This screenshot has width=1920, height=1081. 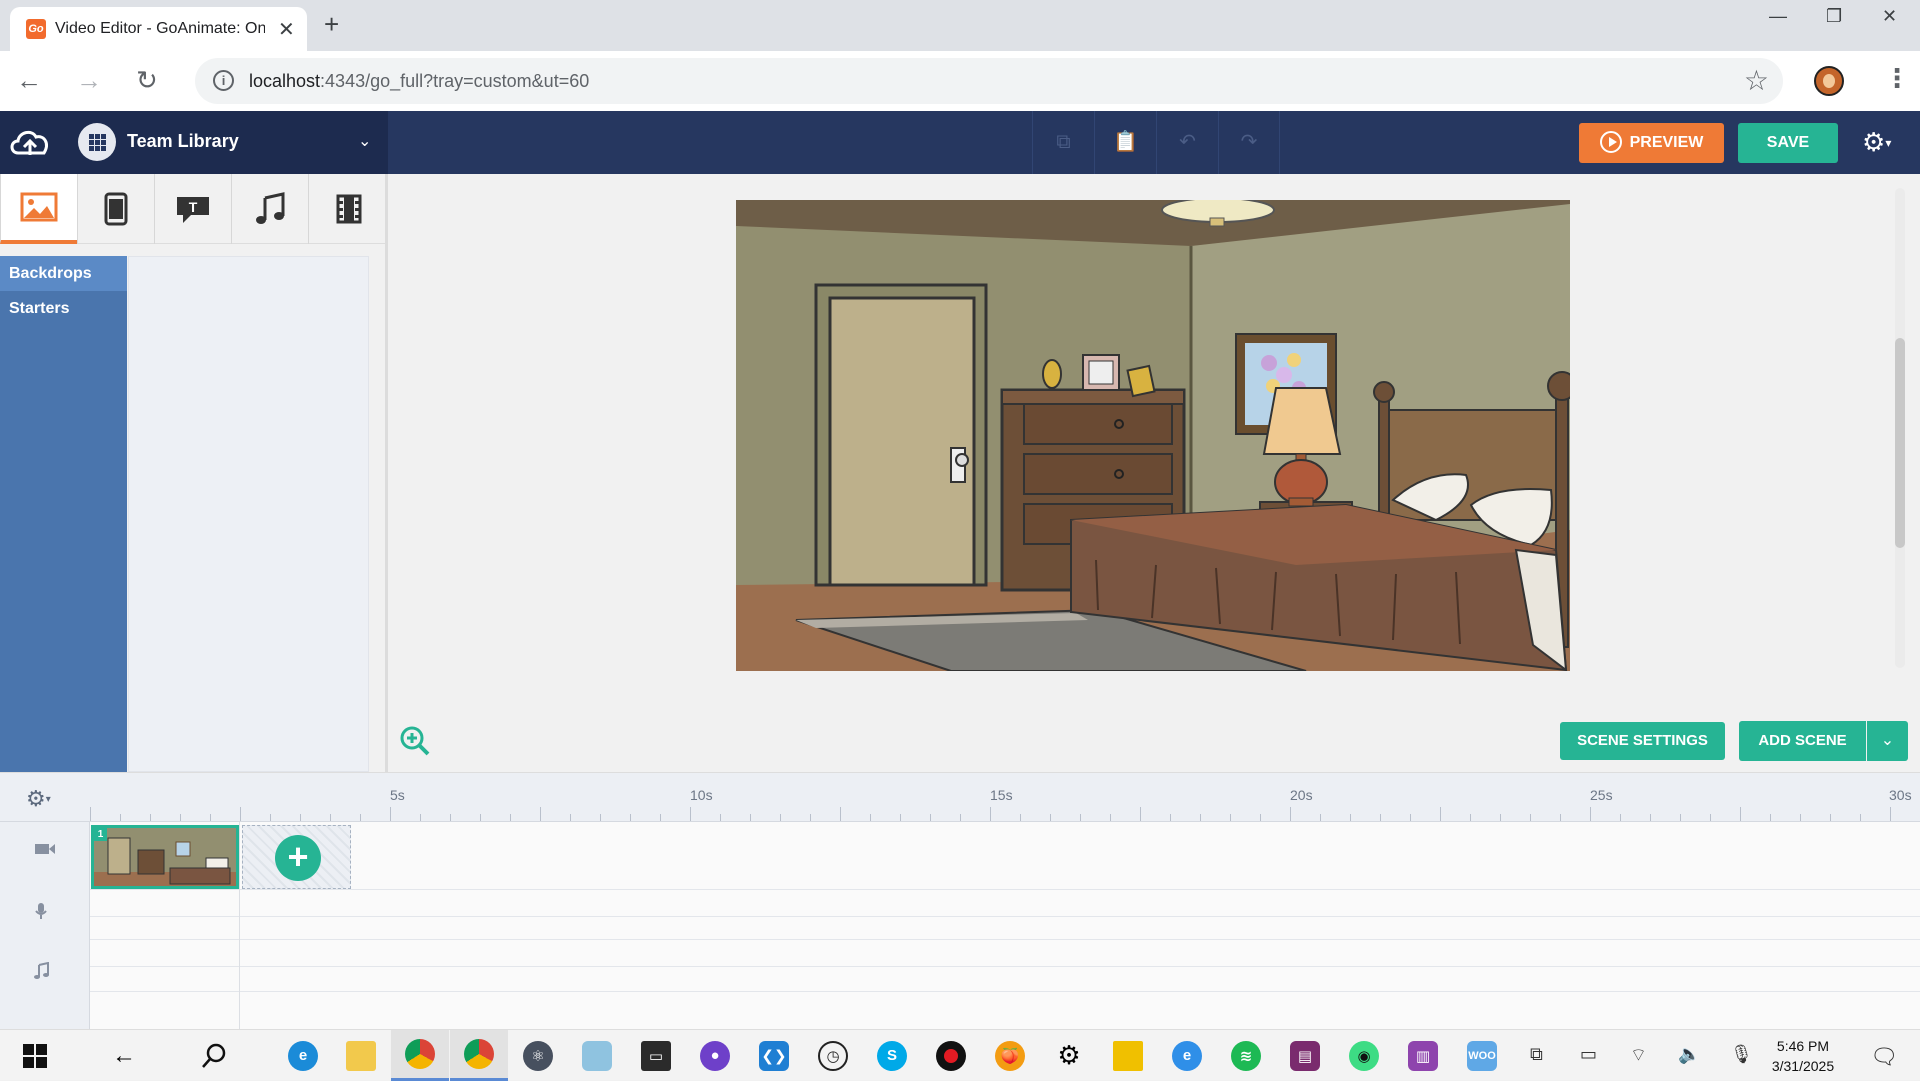 What do you see at coordinates (1788, 143) in the screenshot?
I see `save-button: SAVE` at bounding box center [1788, 143].